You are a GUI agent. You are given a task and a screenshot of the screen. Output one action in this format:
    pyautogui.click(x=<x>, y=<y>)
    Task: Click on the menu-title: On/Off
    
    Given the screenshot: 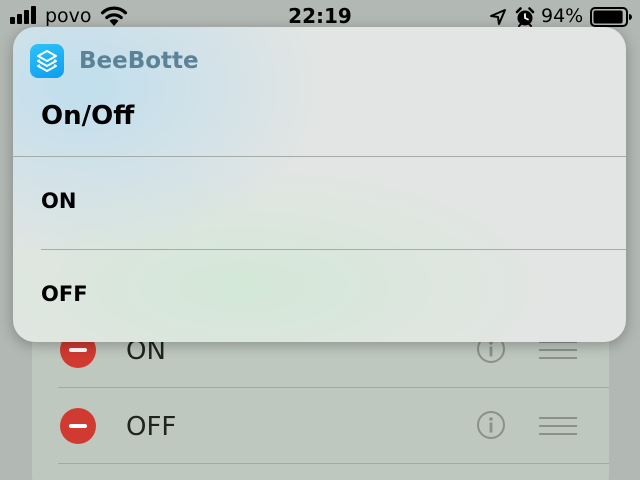 What is the action you would take?
    pyautogui.click(x=88, y=116)
    